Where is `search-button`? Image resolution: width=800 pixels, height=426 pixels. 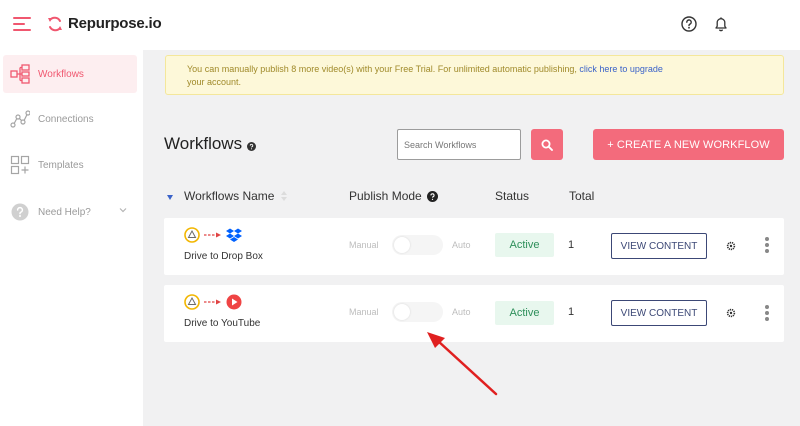
search-button is located at coordinates (547, 144).